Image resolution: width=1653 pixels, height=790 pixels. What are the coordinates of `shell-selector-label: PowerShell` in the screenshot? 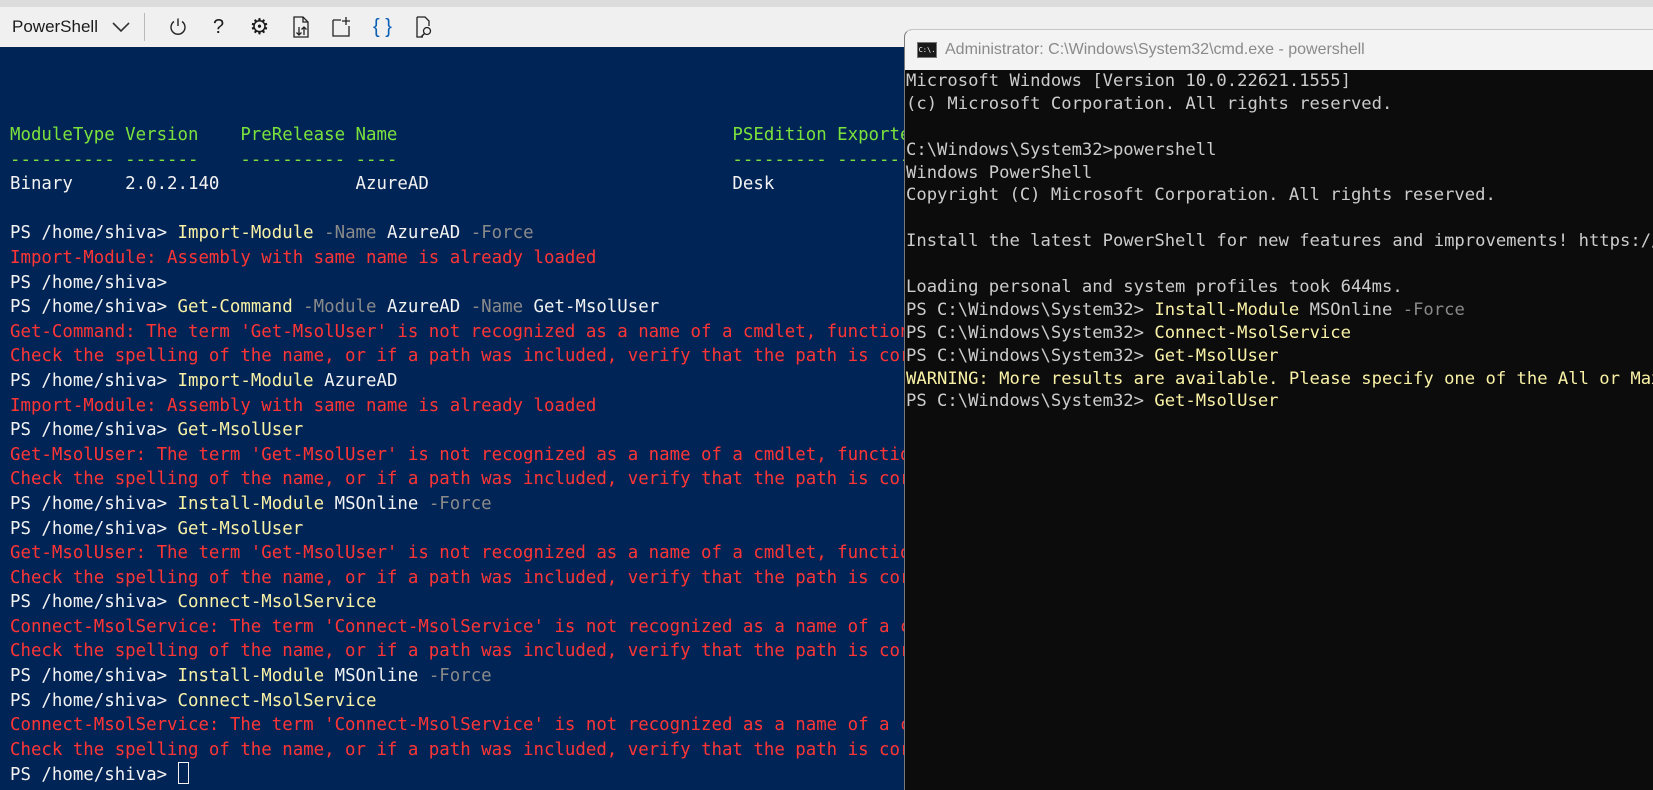 It's located at (55, 26).